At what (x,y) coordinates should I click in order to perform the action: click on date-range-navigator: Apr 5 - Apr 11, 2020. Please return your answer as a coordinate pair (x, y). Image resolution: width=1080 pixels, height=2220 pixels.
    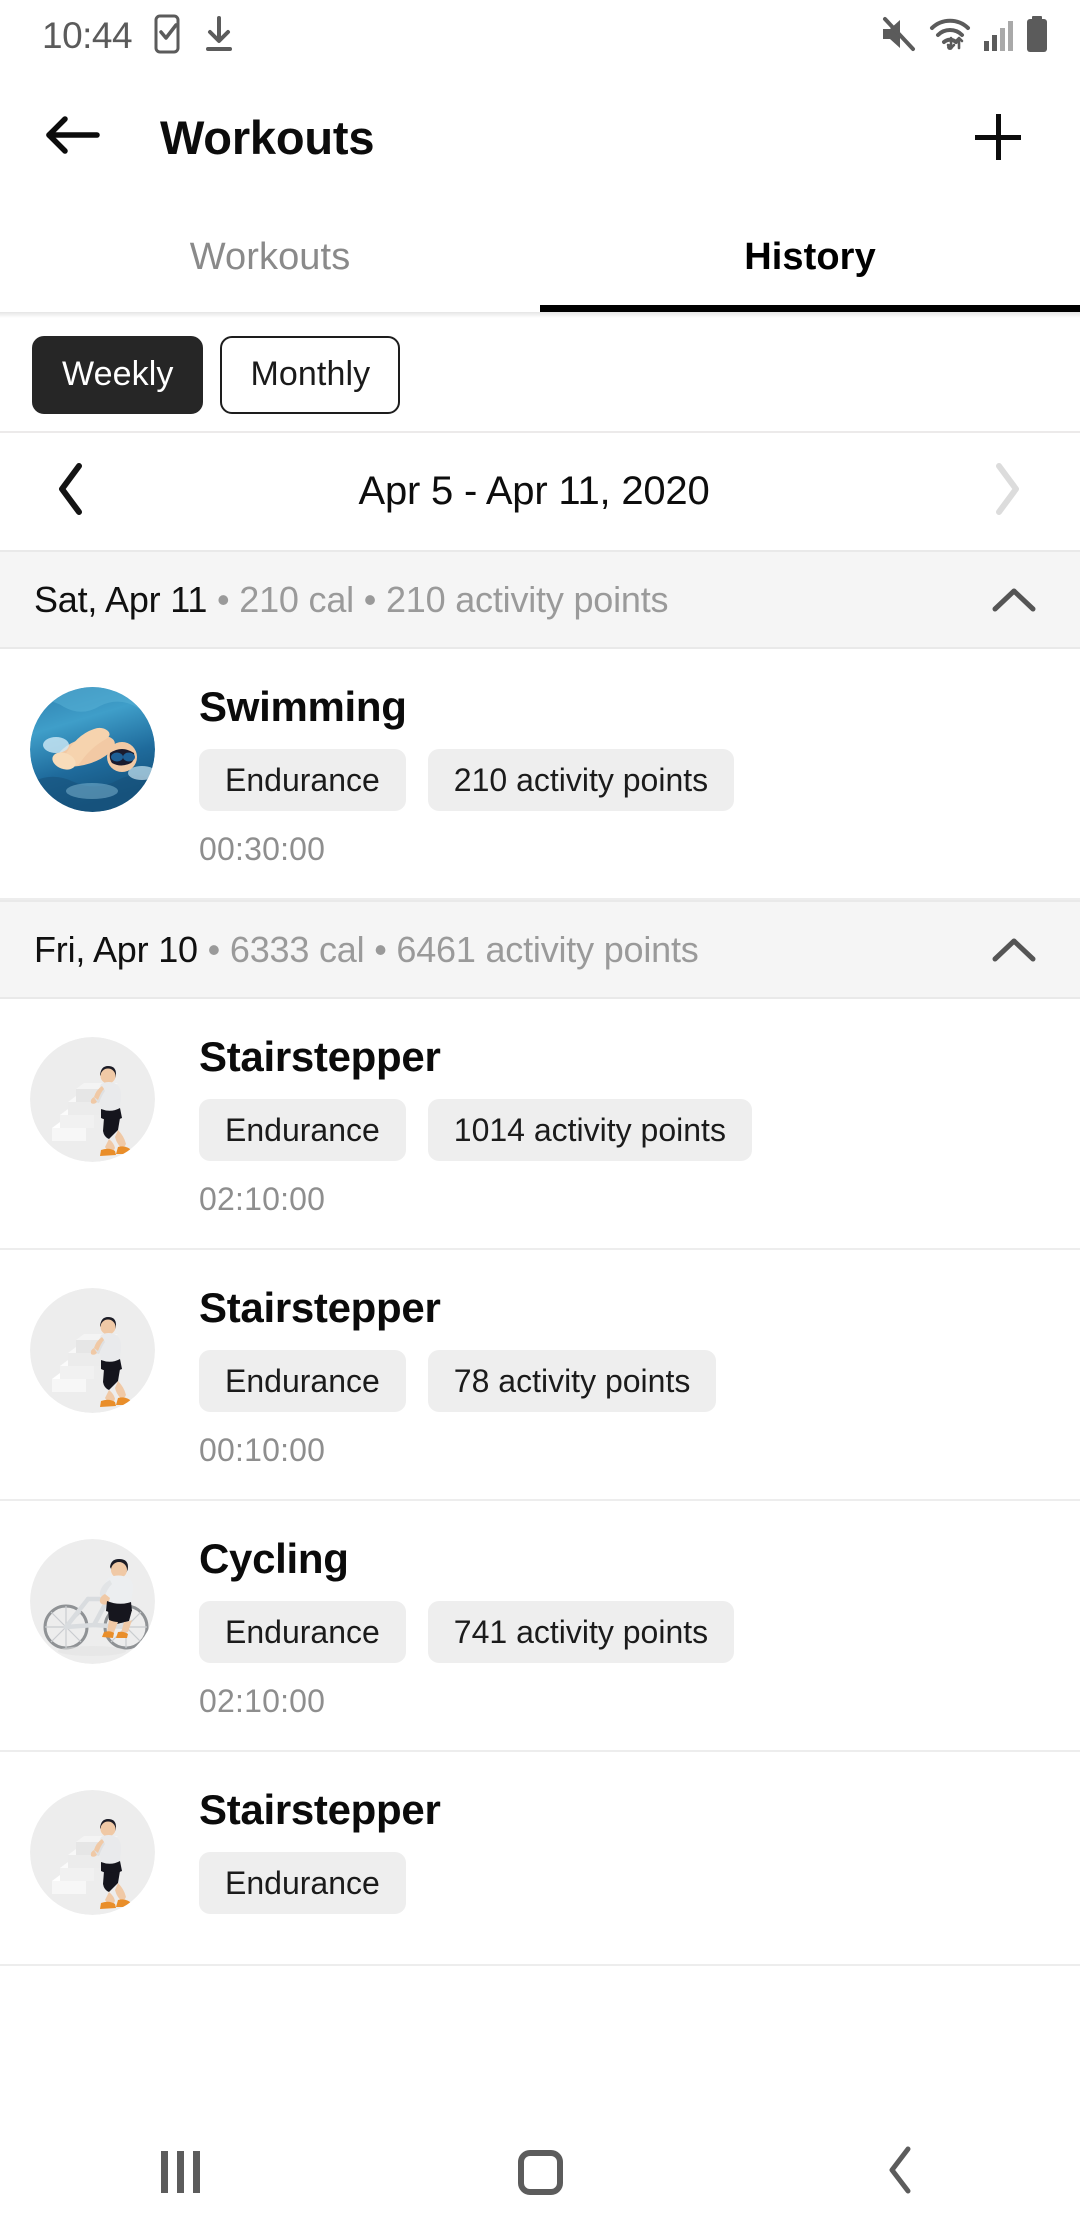
    Looking at the image, I should click on (540, 491).